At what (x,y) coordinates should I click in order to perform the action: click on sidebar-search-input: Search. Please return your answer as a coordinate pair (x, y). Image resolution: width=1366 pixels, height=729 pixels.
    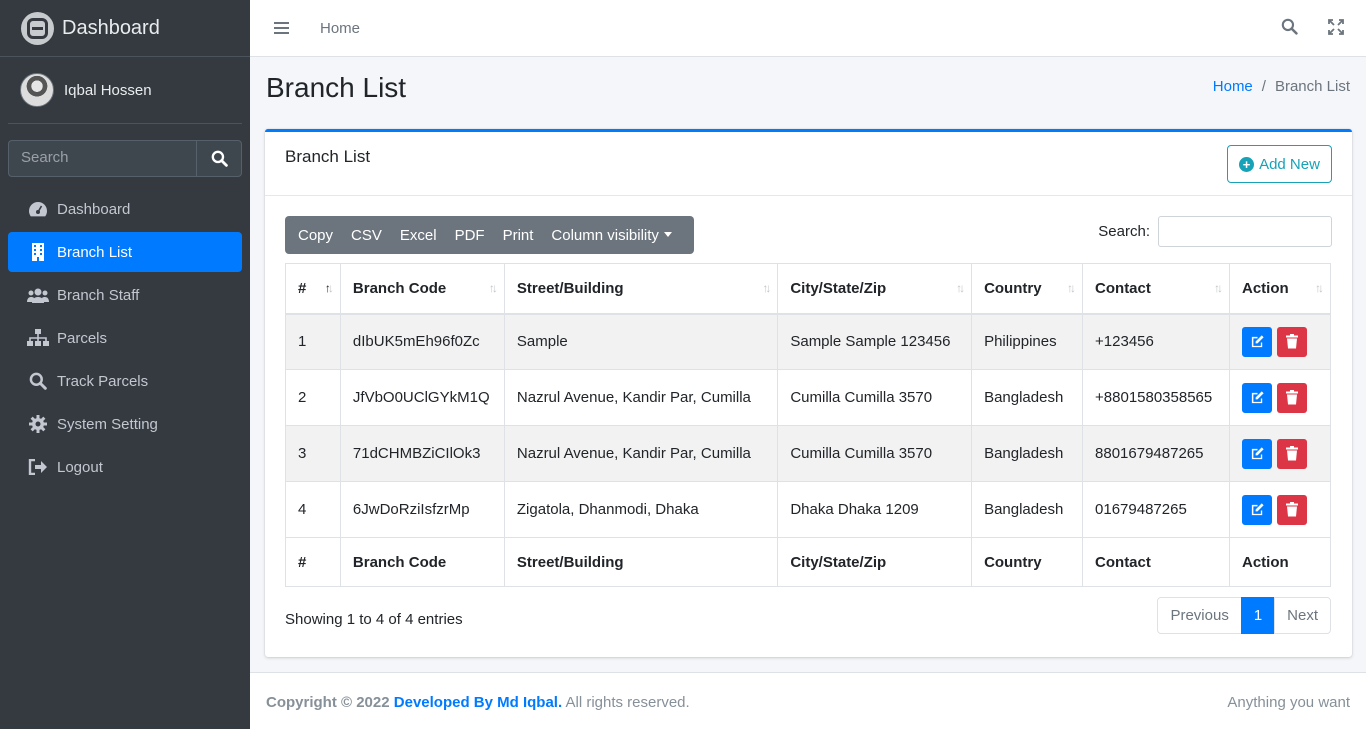
    Looking at the image, I should click on (102, 158).